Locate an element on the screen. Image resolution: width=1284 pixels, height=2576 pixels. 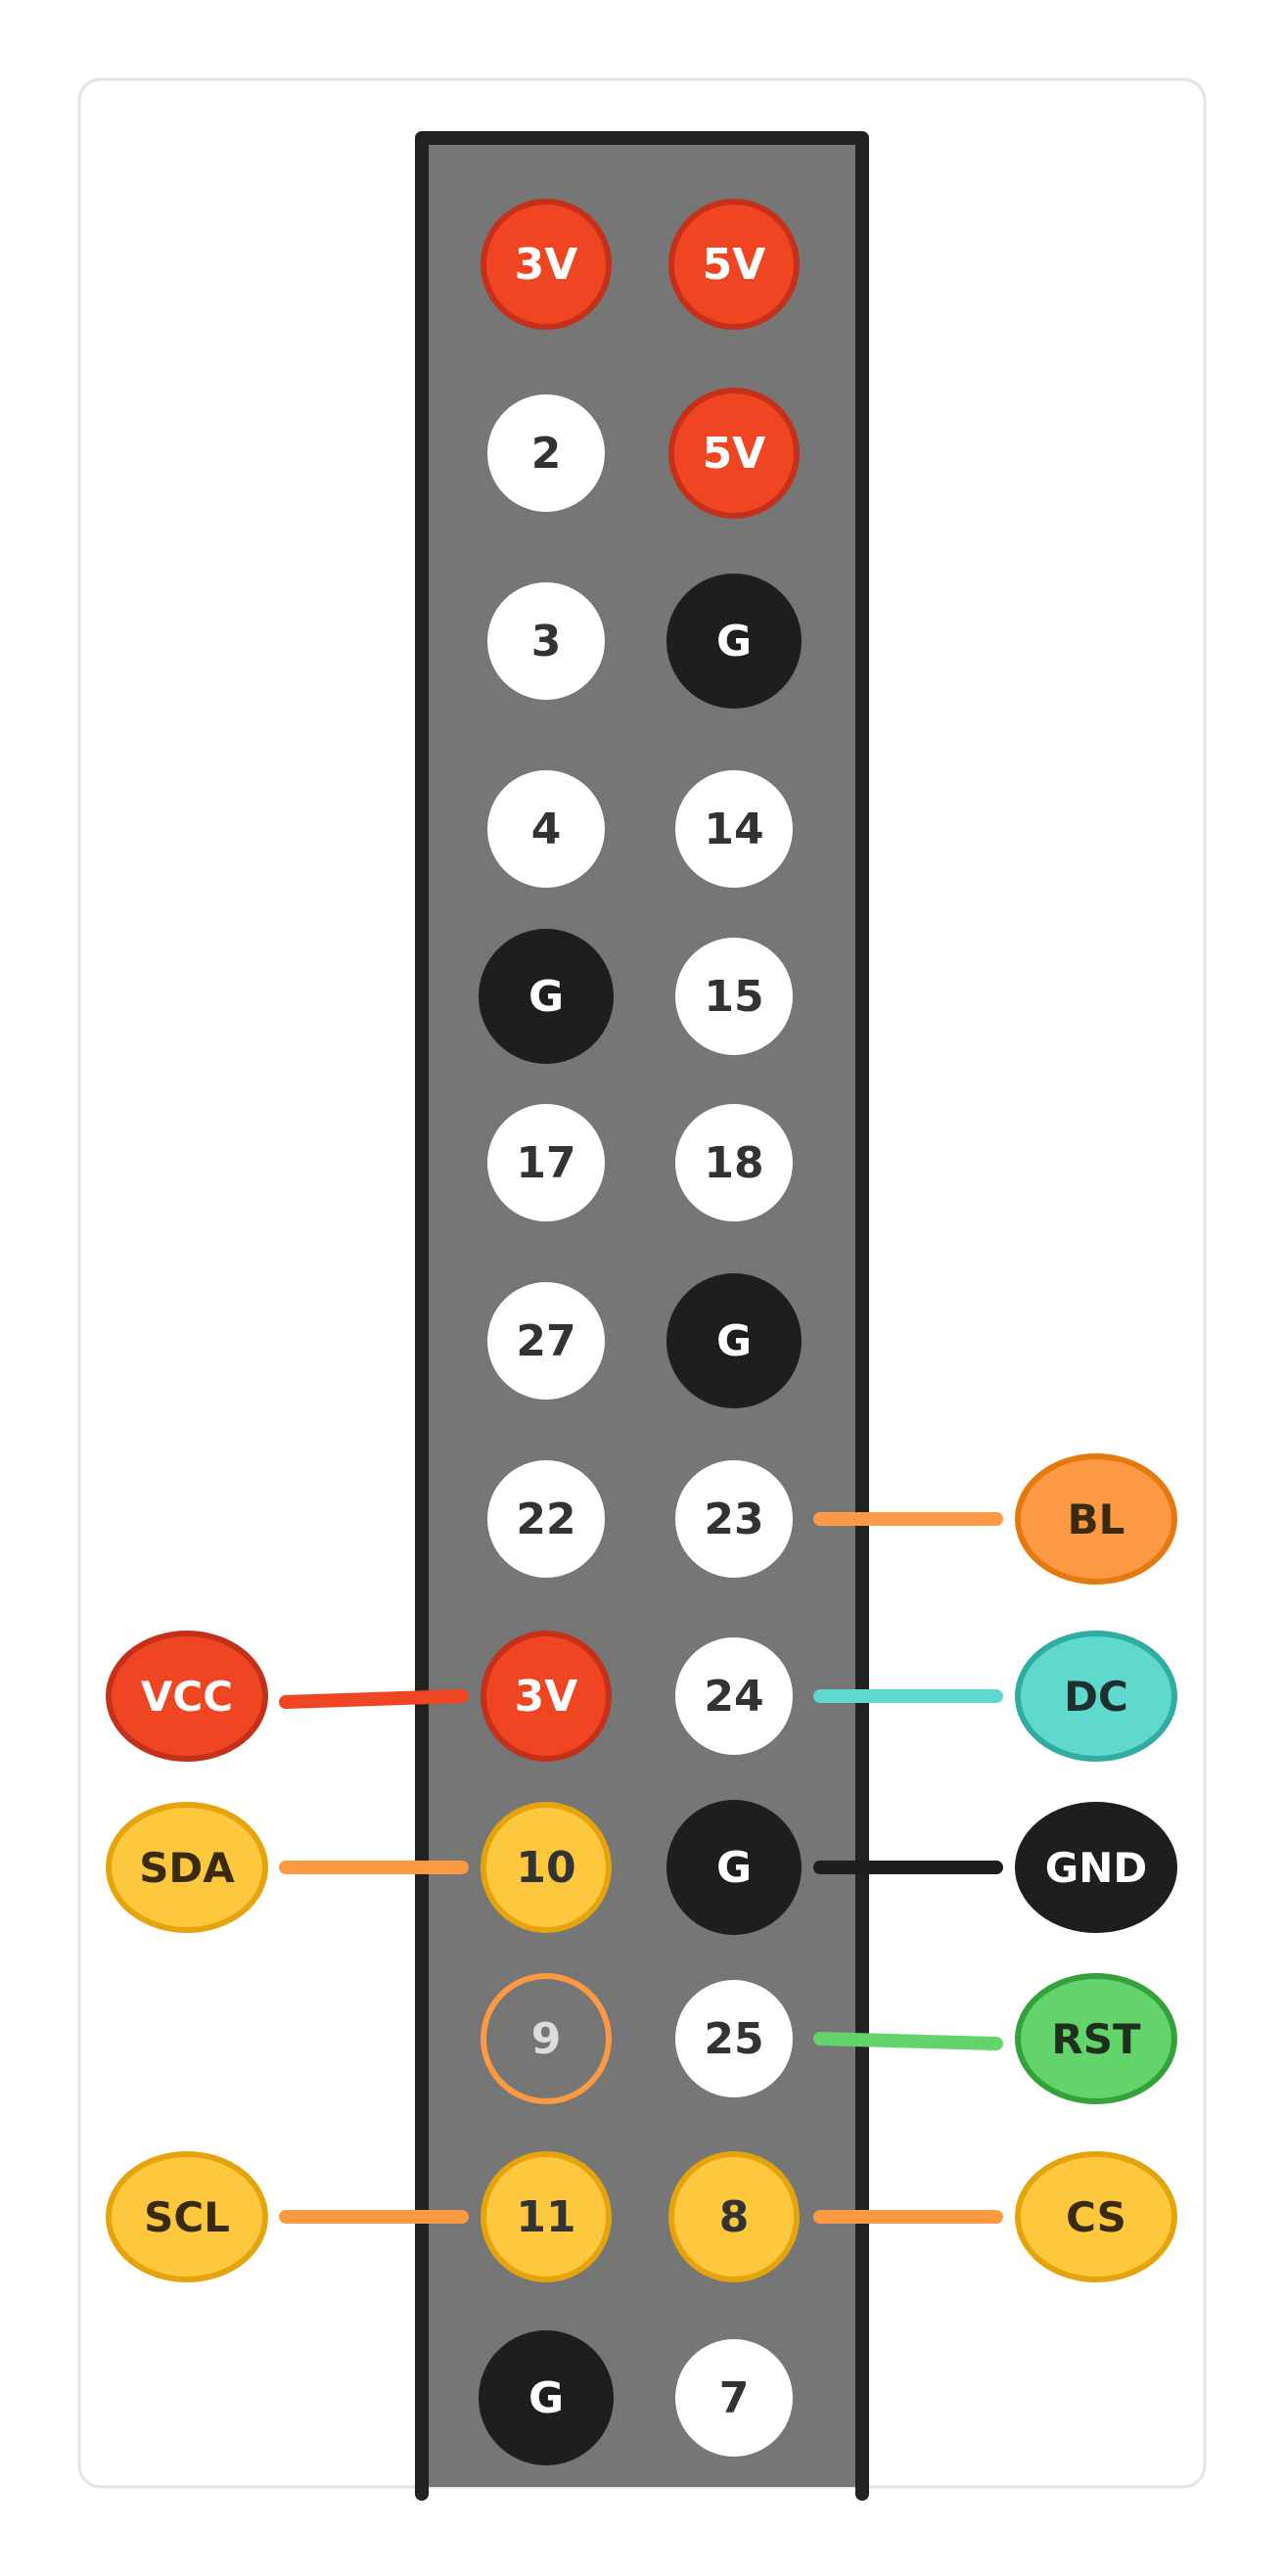
connection-scl: SCL is located at coordinates (187, 2217).